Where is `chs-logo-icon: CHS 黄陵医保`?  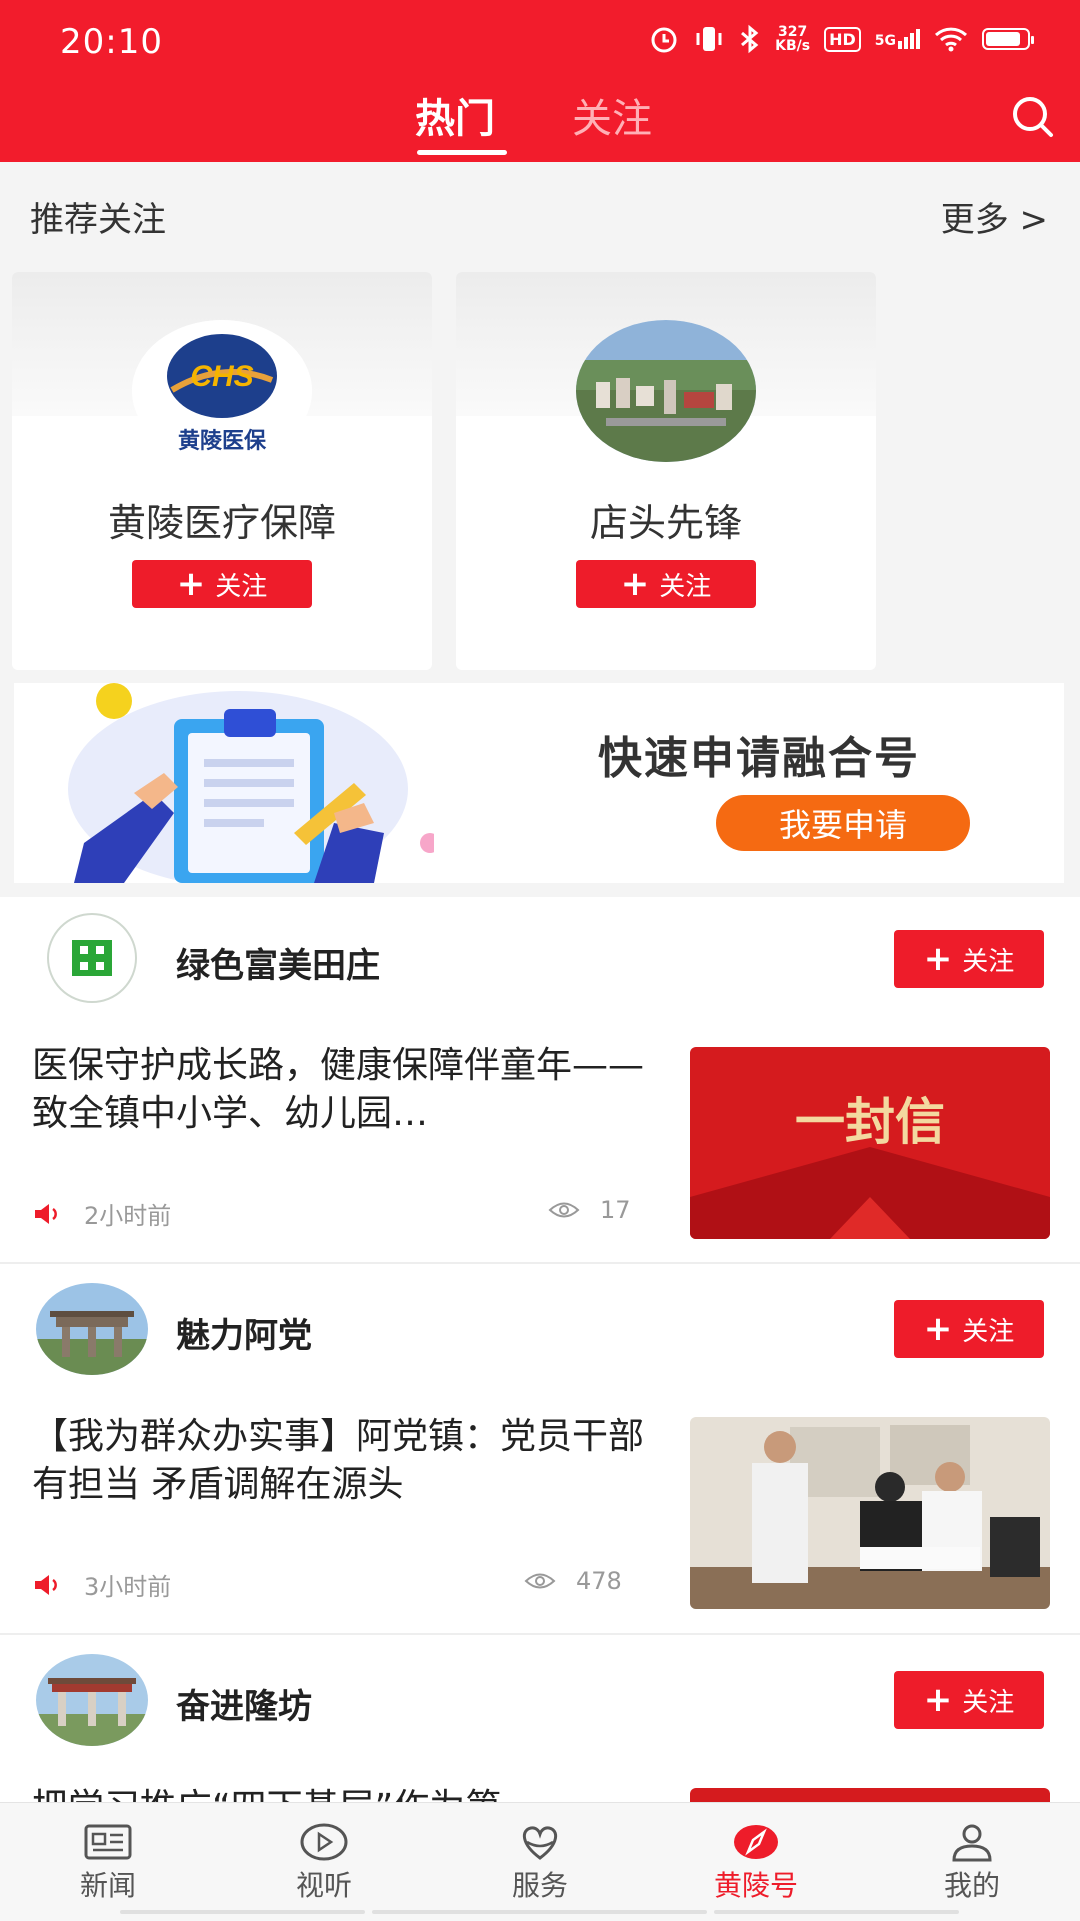
chs-logo-icon: CHS 黄陵医保 is located at coordinates (222, 391).